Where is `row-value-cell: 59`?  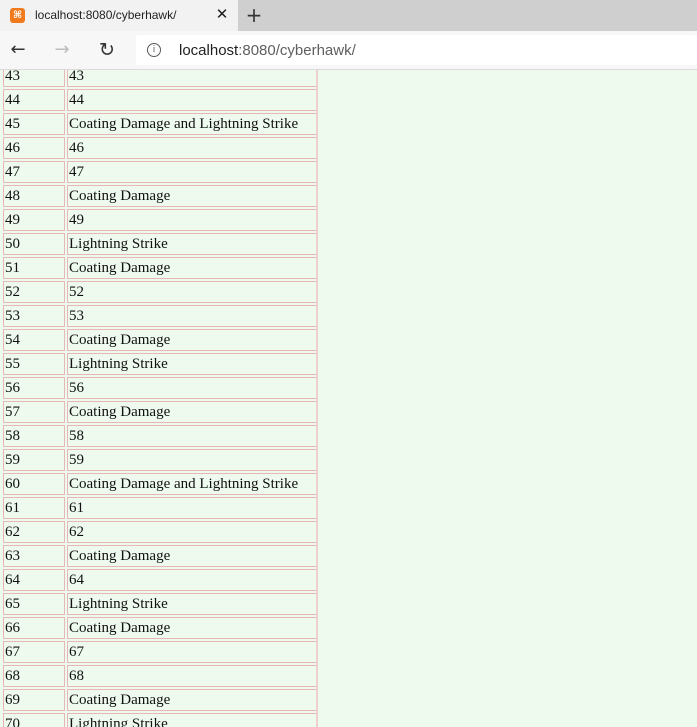
row-value-cell: 59 is located at coordinates (192, 460).